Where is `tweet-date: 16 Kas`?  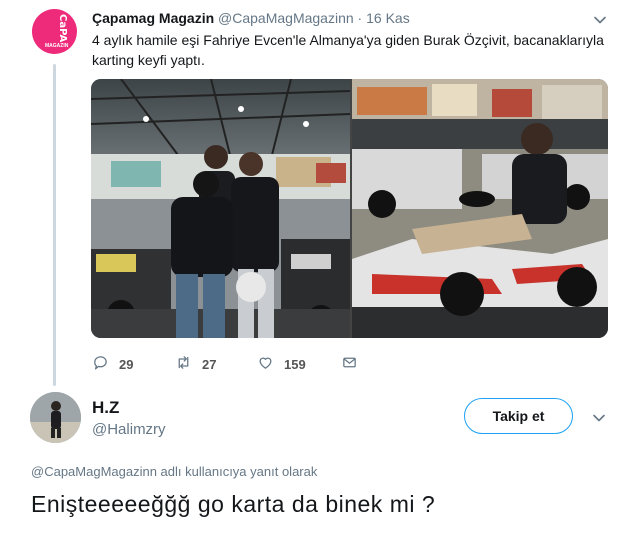 tweet-date: 16 Kas is located at coordinates (388, 18).